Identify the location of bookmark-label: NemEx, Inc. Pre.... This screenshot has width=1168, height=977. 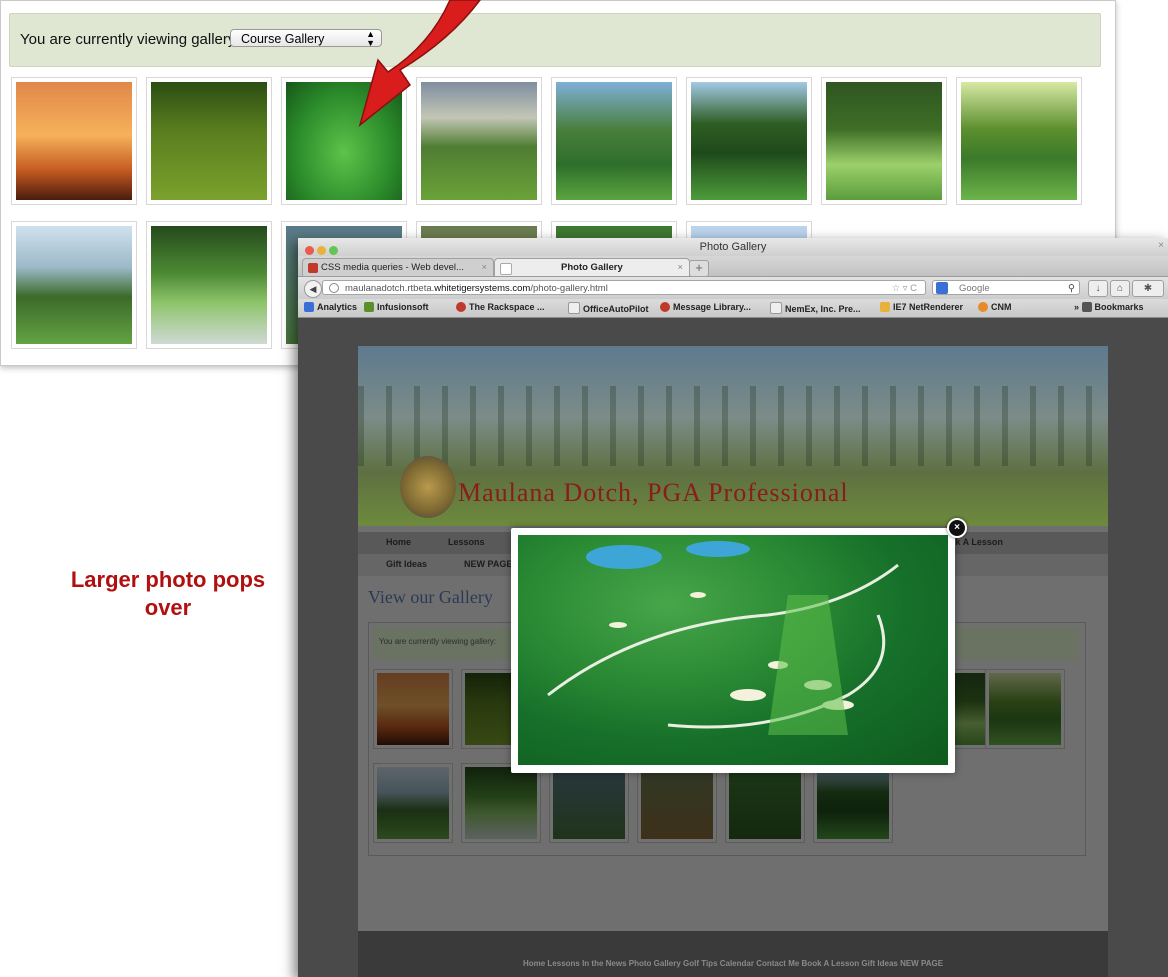
(823, 309).